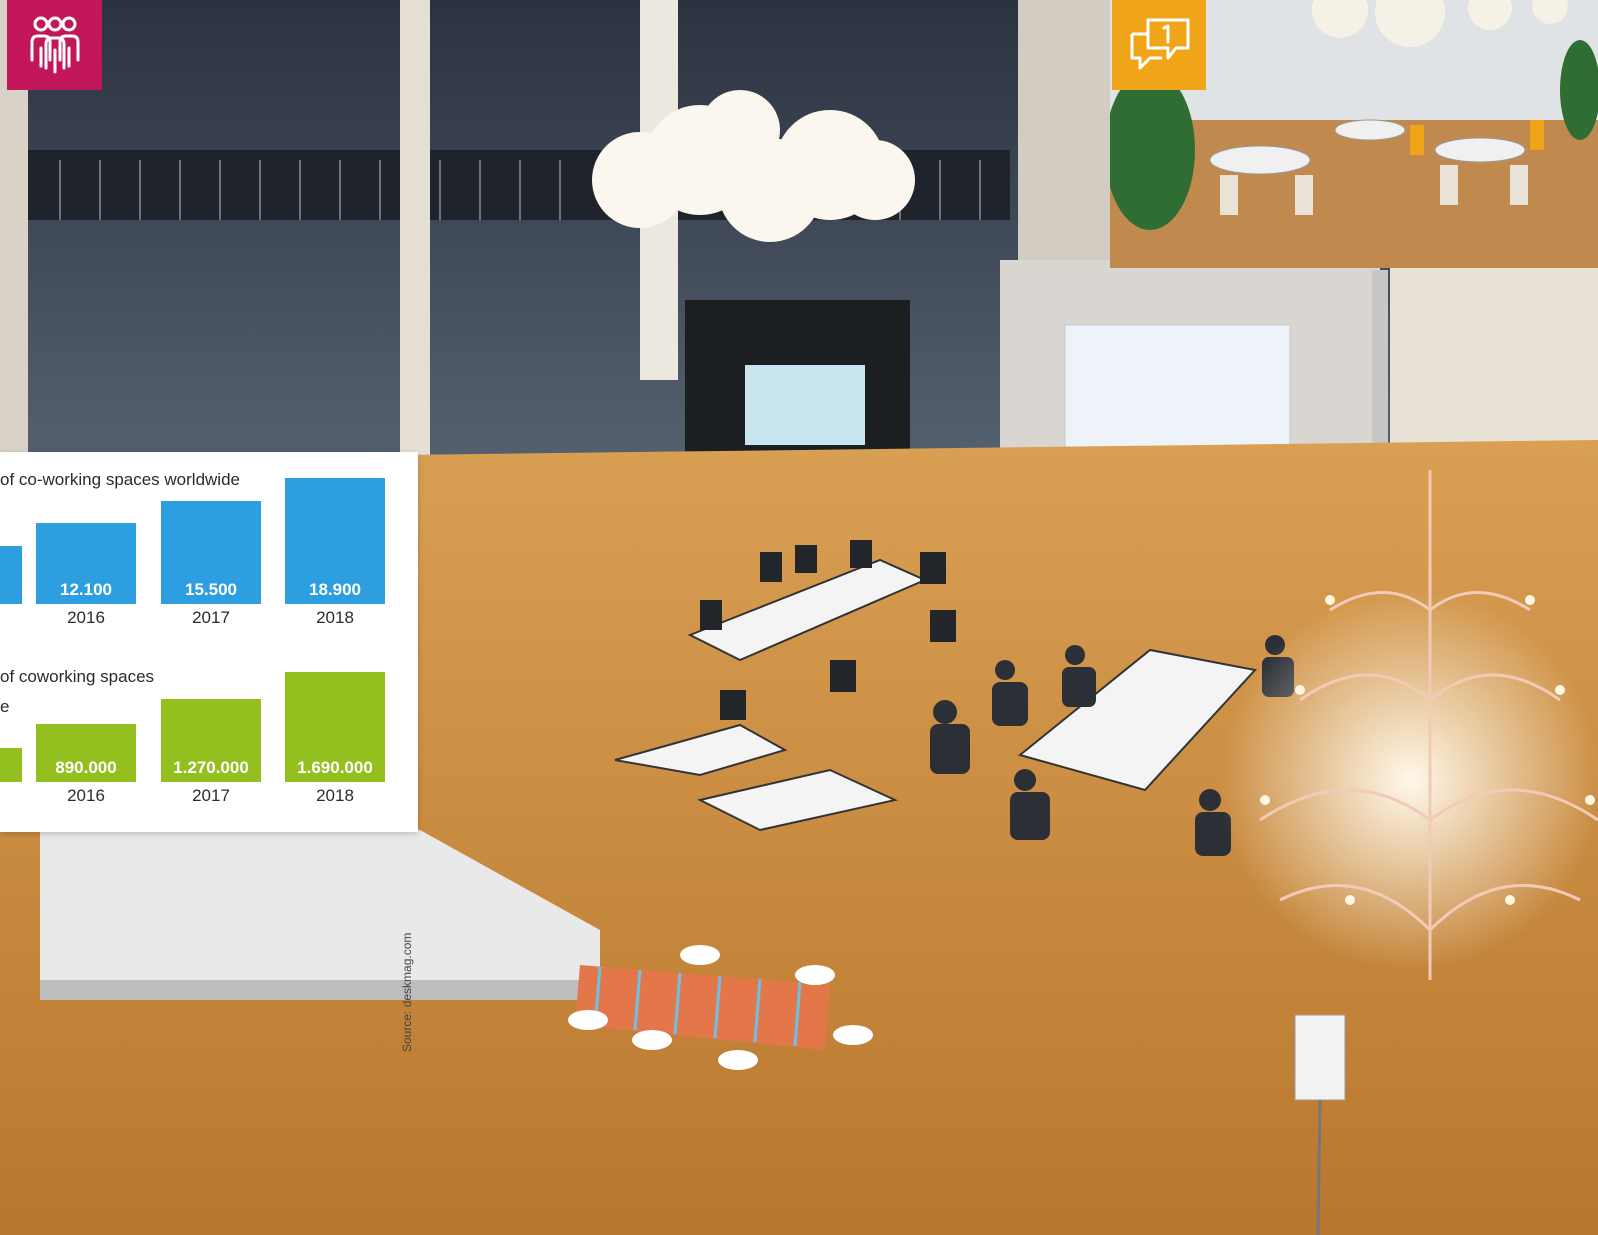 Image resolution: width=1598 pixels, height=1235 pixels. I want to click on chart-2-year-label: 2018, so click(335, 795).